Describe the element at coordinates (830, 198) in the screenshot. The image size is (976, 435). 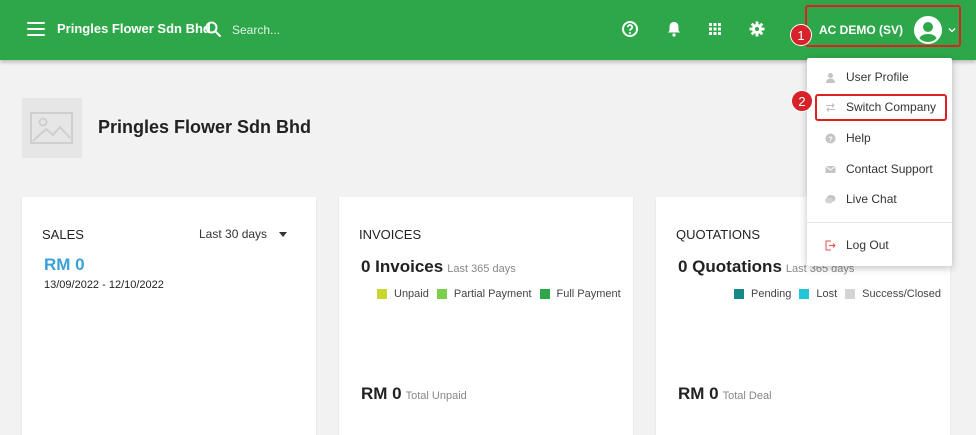
I see `chat-bubble-icon` at that location.